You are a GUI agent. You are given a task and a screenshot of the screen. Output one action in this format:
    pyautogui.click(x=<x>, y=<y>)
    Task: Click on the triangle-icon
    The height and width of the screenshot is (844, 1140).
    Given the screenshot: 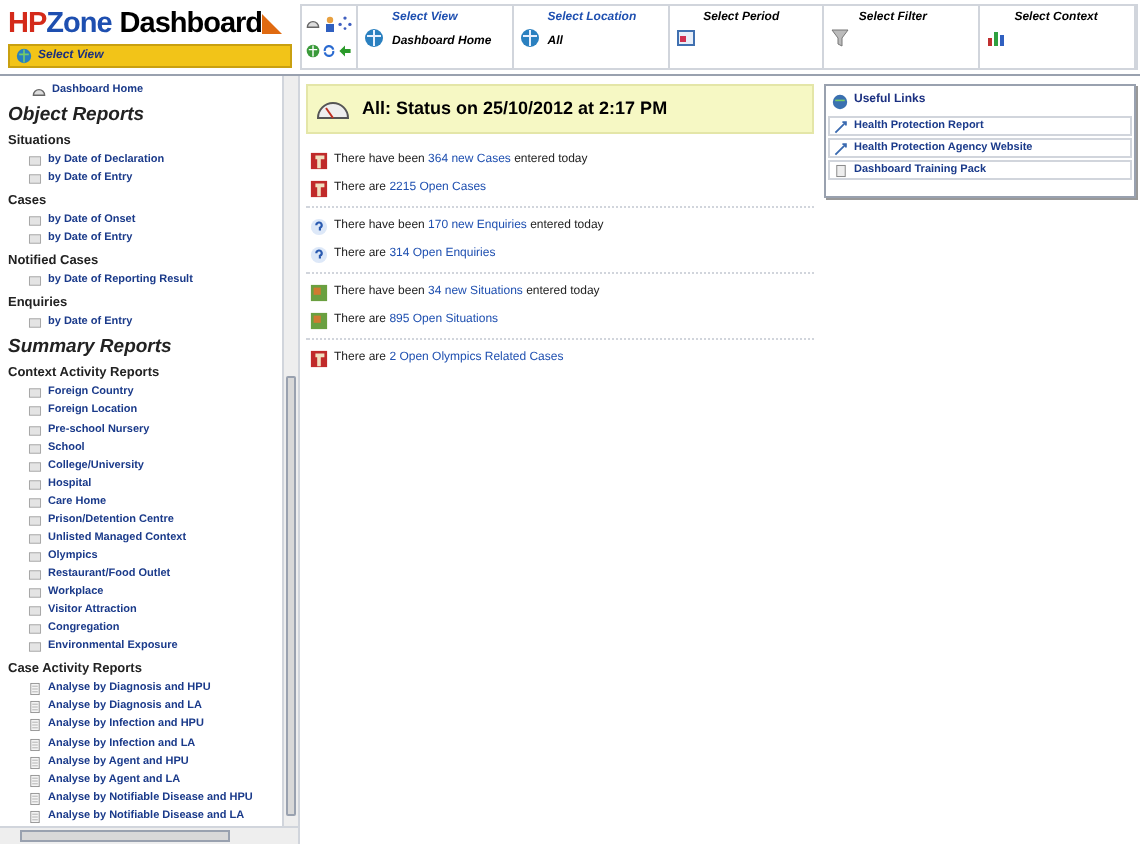 What is the action you would take?
    pyautogui.click(x=272, y=24)
    